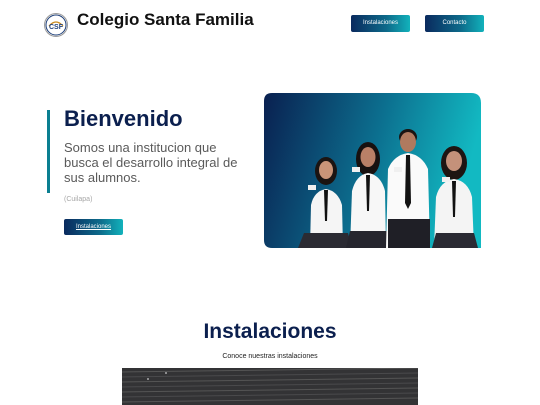  What do you see at coordinates (270, 356) in the screenshot?
I see `installations-subtitle: Conoce nuestras instalaciones` at bounding box center [270, 356].